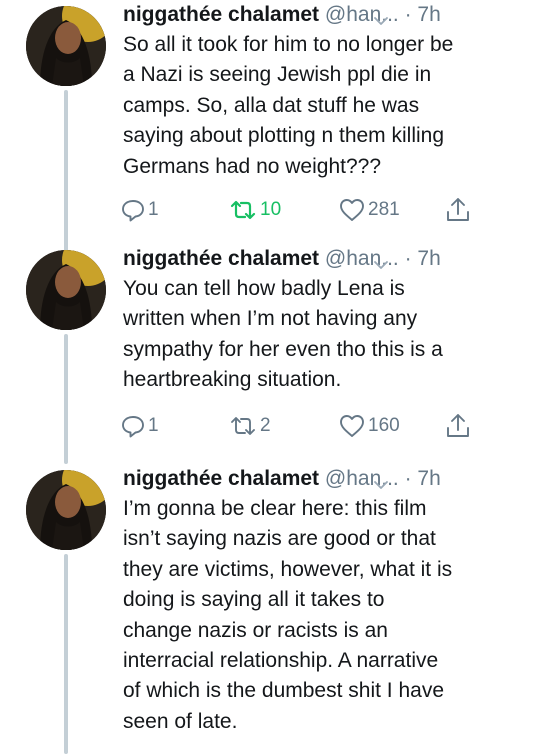 The height and width of the screenshot is (754, 540). I want to click on like-button: 160, so click(369, 426).